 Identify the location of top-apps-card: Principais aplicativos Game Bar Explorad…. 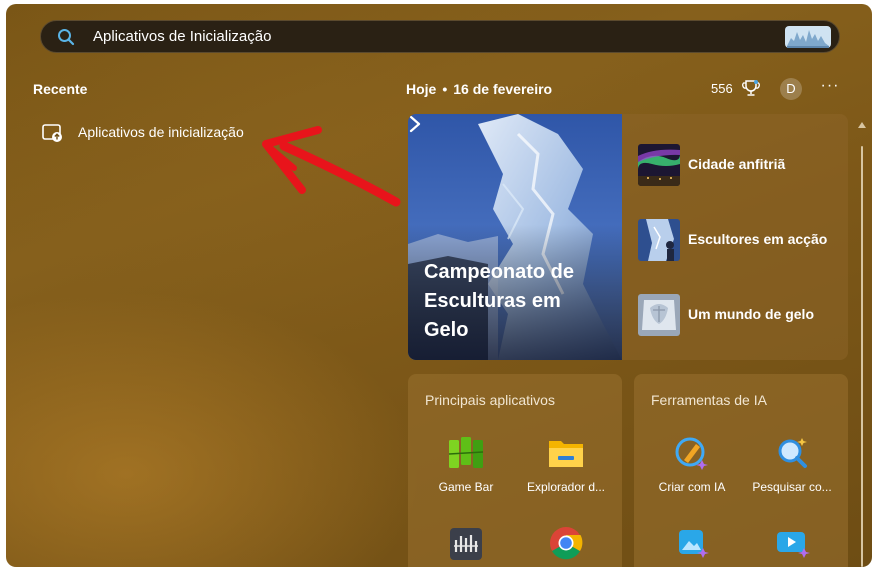
(515, 470).